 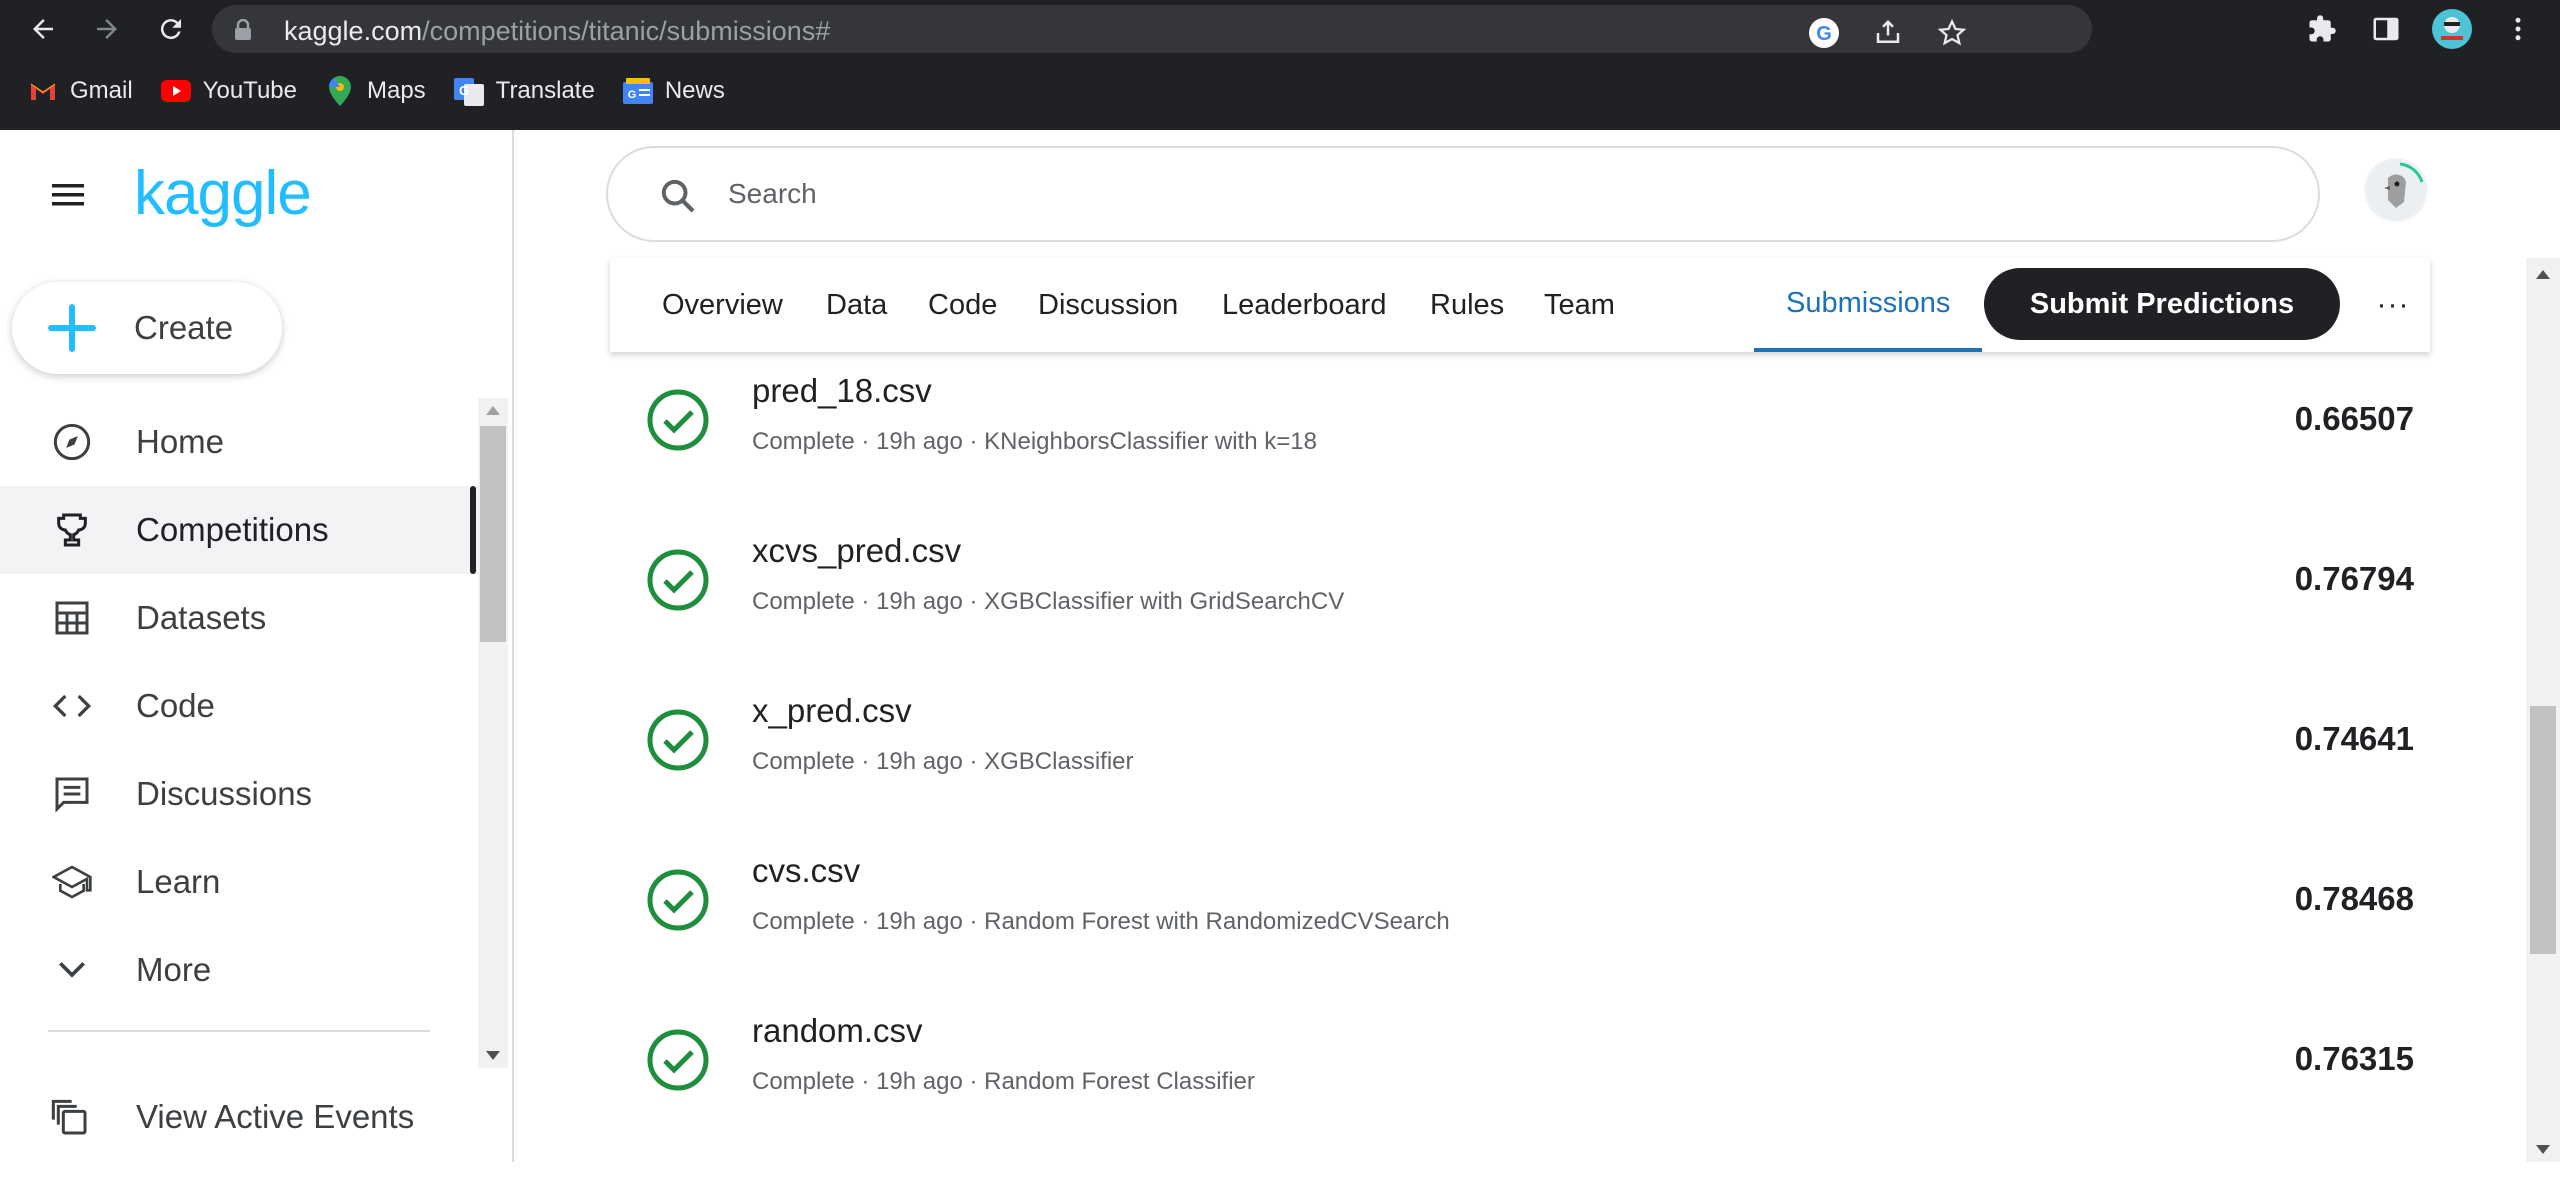 I want to click on tab-rules: Rules, so click(x=1467, y=305).